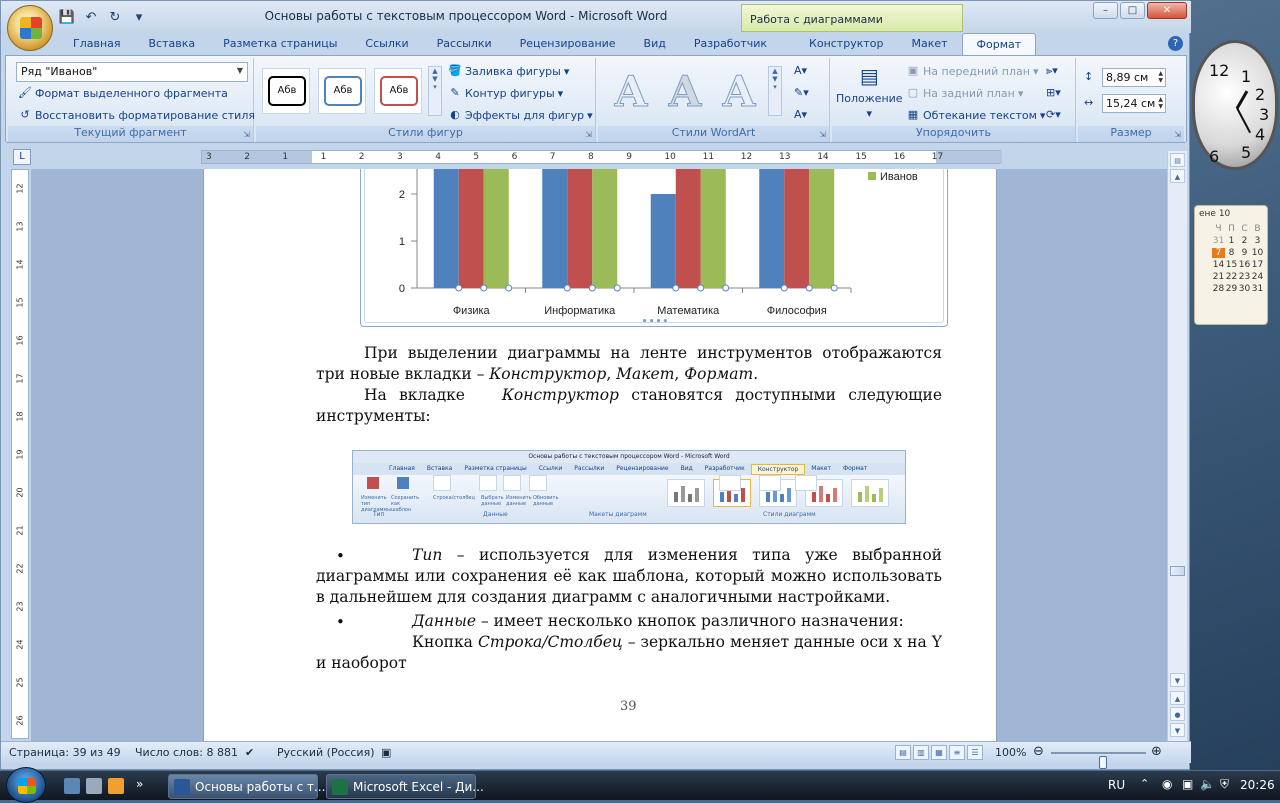 The height and width of the screenshot is (803, 1280). I want to click on tab-review: Рецензирование, so click(568, 44).